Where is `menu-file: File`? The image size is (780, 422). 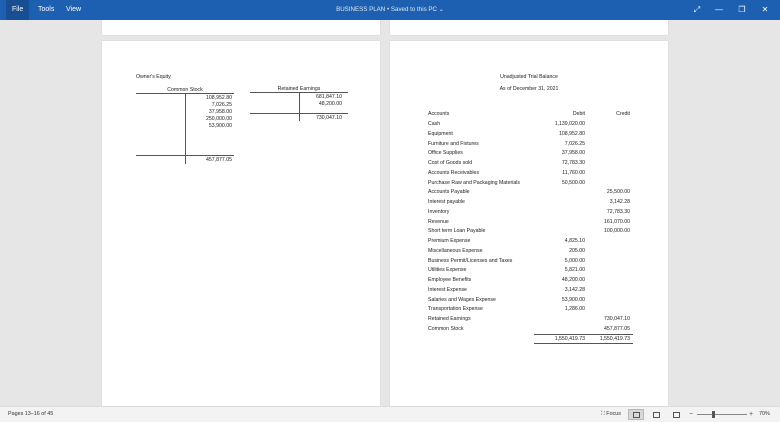 menu-file: File is located at coordinates (18, 10).